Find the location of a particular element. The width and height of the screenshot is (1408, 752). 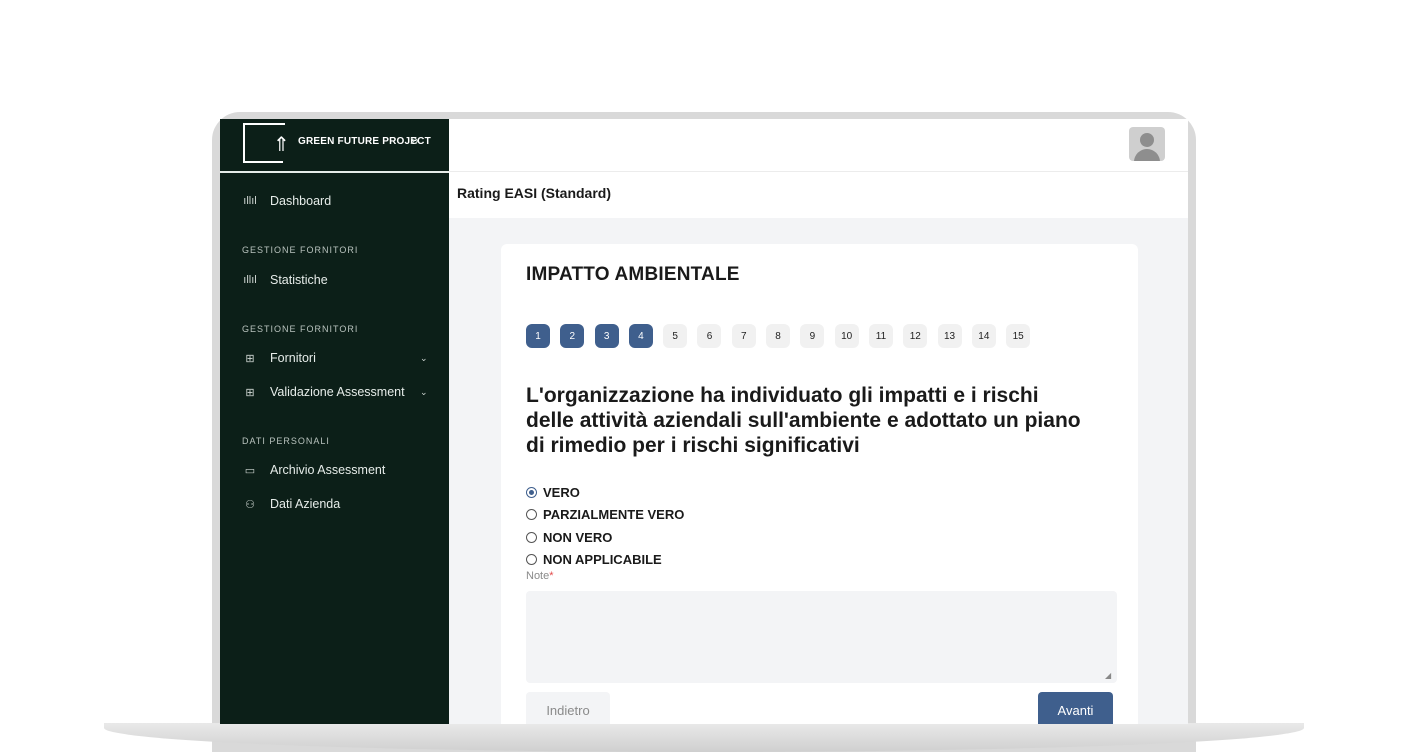

sidebar-item-statistiche: ıllıl Statistiche is located at coordinates (285, 280).